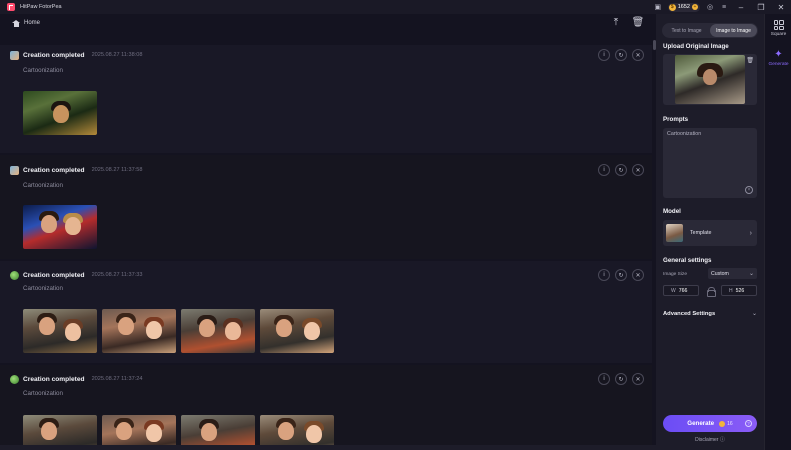 The image size is (791, 450). Describe the element at coordinates (117, 275) in the screenshot. I see `card-timestamp: 2025.08.27 11:37:33` at that location.